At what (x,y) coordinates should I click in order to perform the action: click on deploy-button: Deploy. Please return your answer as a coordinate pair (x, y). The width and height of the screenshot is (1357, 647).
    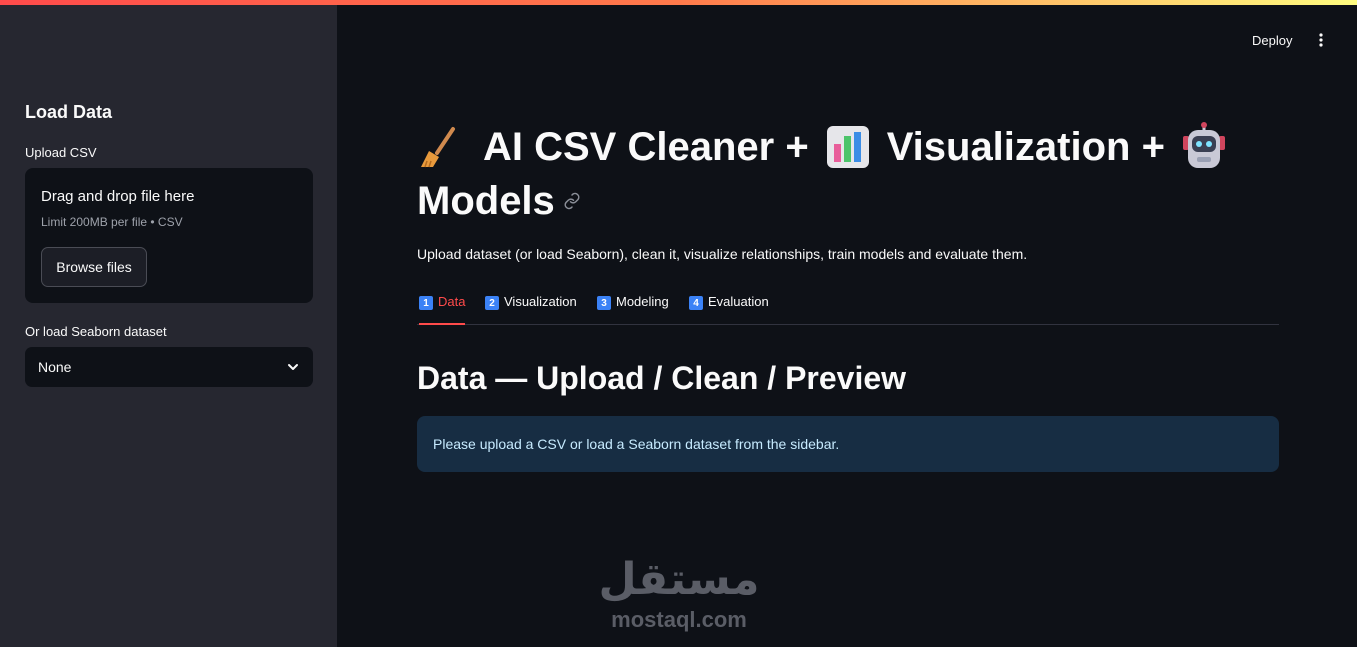
    Looking at the image, I should click on (1272, 40).